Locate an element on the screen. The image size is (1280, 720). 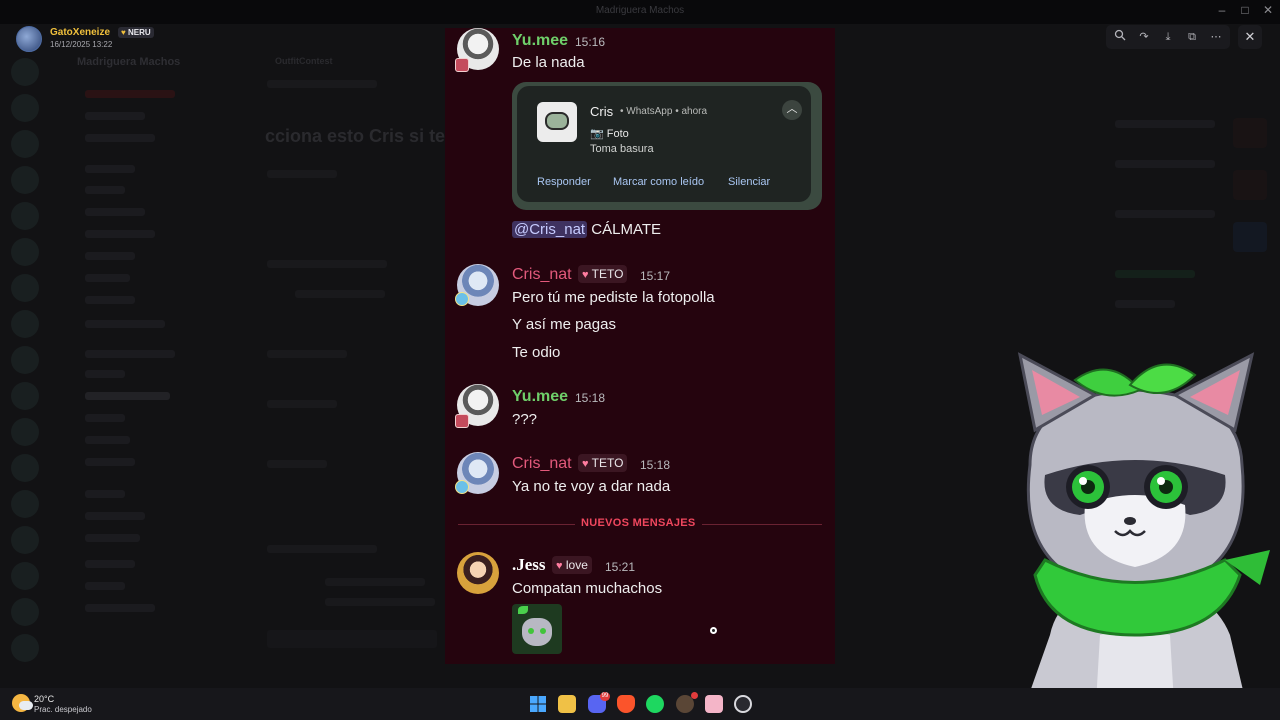
message-input is located at coordinates (352, 639).